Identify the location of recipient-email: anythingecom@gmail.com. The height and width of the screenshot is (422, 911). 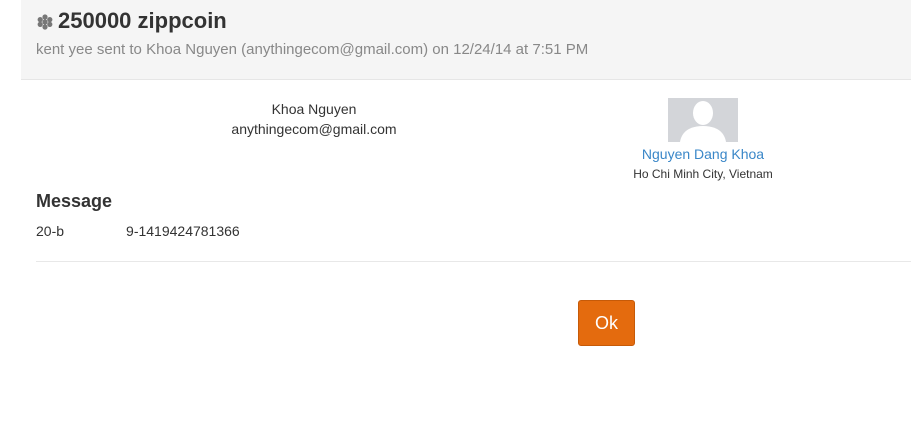
(314, 129).